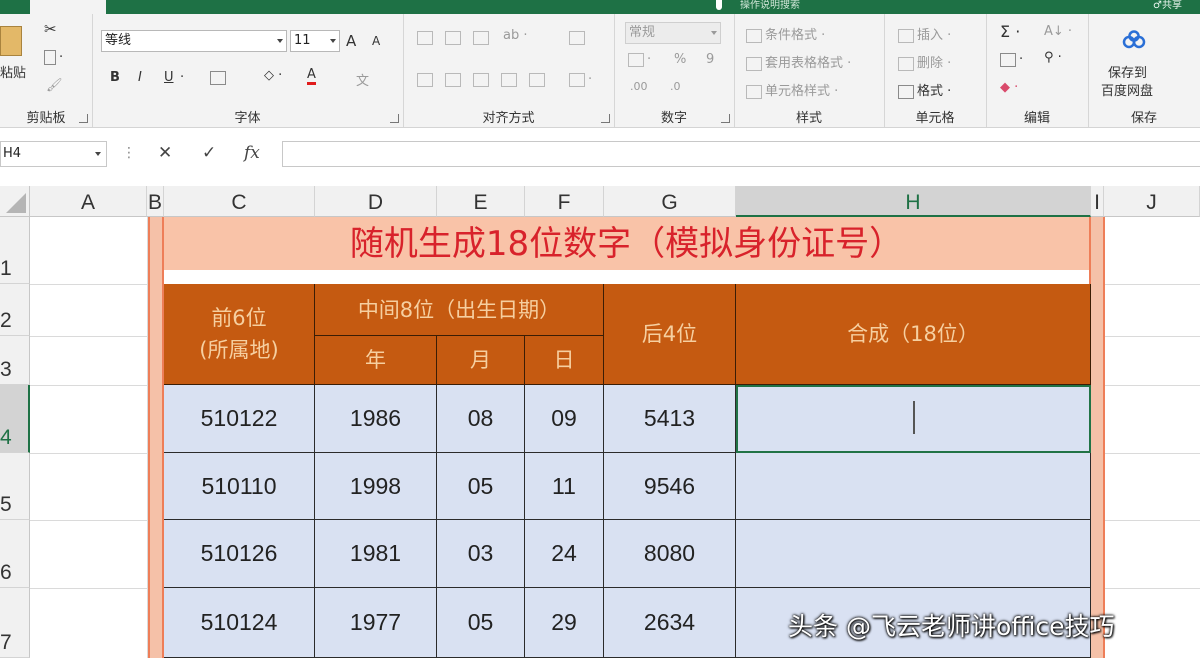  Describe the element at coordinates (538, 79) in the screenshot. I see `increase-indent-icon` at that location.